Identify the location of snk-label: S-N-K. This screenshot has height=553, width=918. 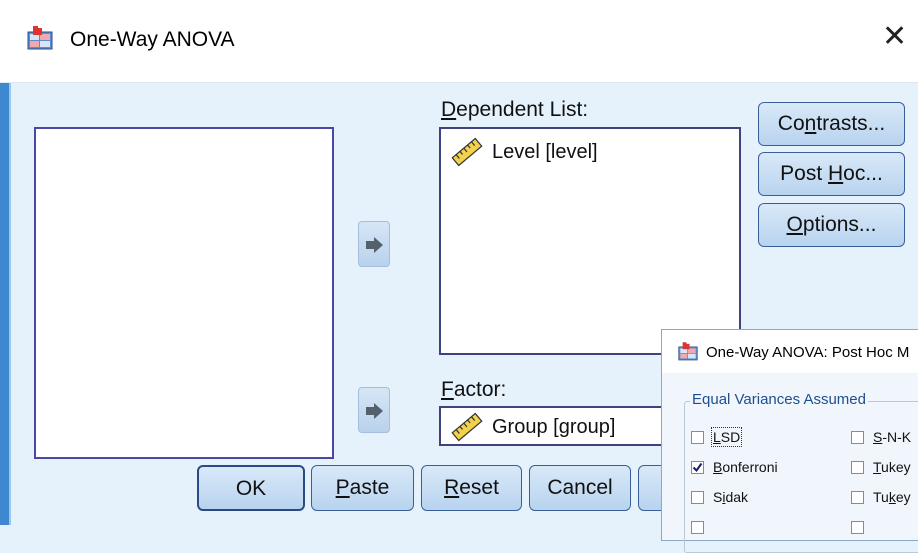
(892, 437).